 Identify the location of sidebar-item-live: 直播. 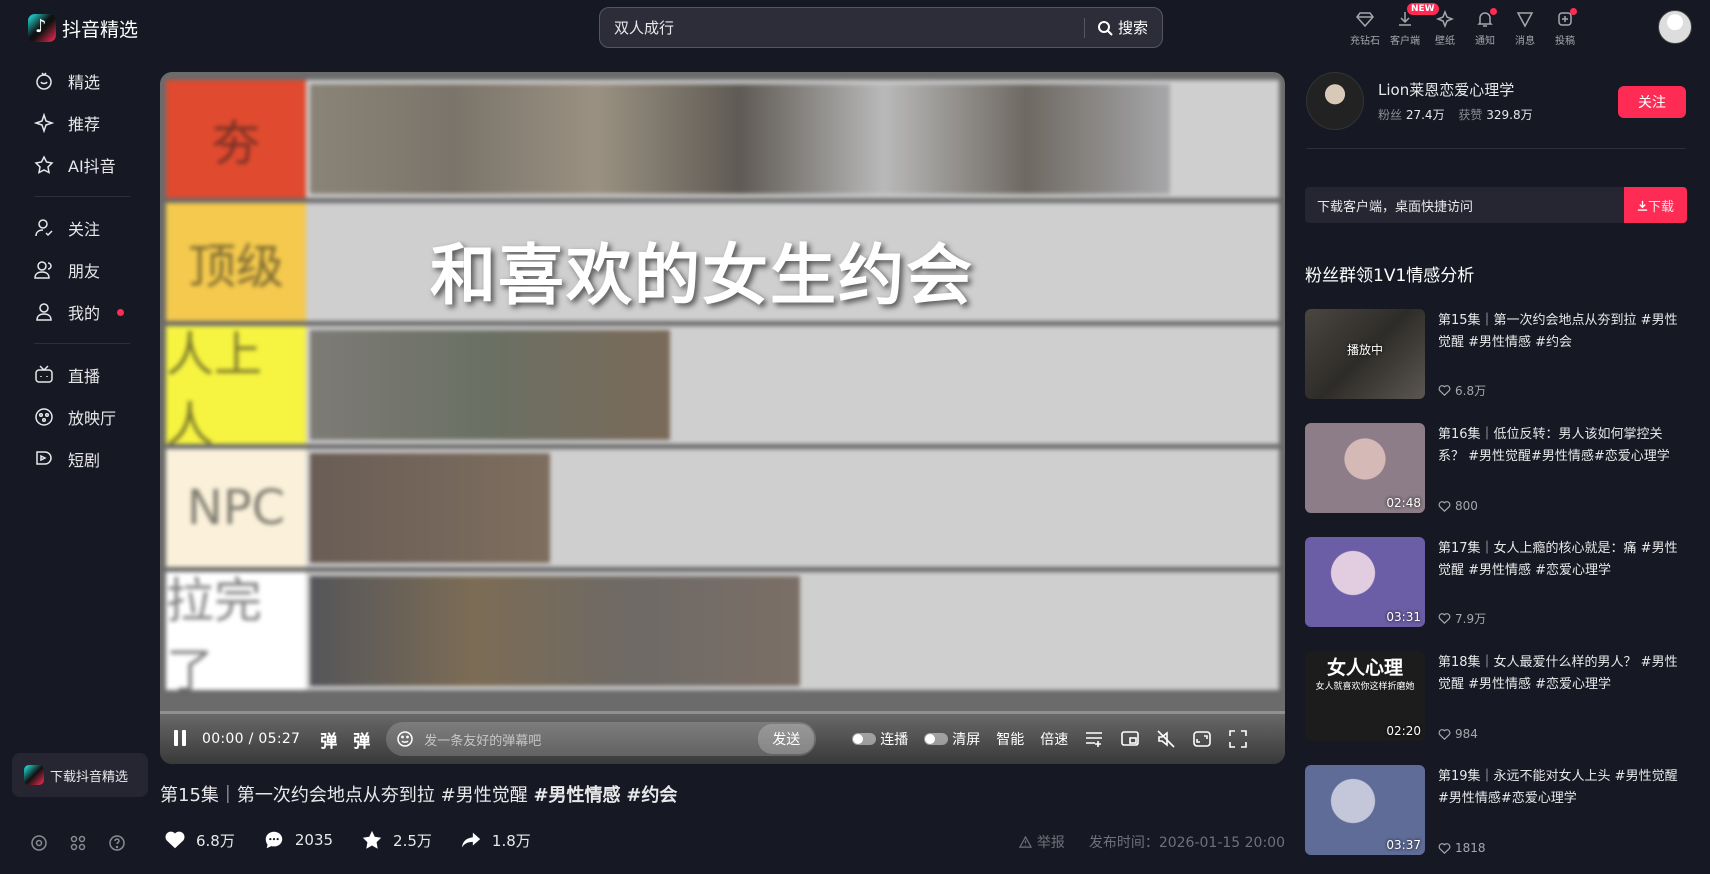
(82, 375).